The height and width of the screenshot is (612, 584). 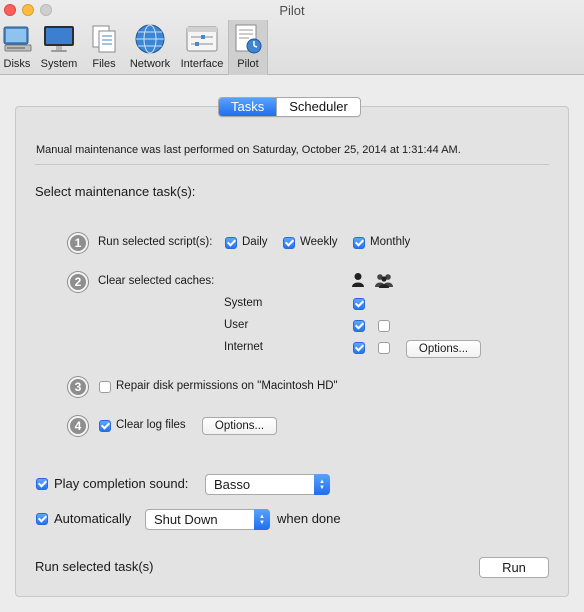 What do you see at coordinates (78, 243) in the screenshot?
I see `step-number-1: 1` at bounding box center [78, 243].